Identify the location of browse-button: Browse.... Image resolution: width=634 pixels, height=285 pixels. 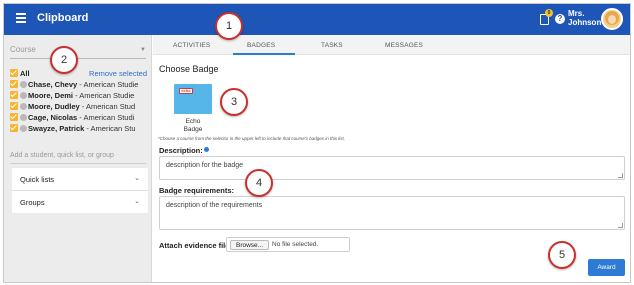
(250, 245).